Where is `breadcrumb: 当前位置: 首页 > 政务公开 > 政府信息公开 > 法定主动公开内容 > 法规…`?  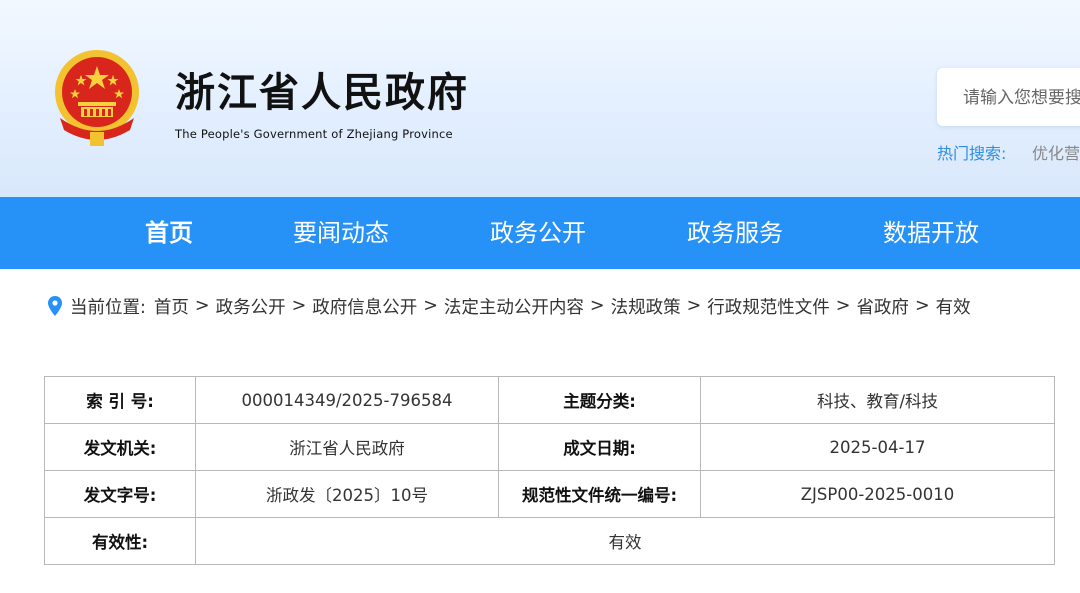
breadcrumb: 当前位置: 首页 > 政务公开 > 政府信息公开 > 法定主动公开内容 > 法规… is located at coordinates (509, 306).